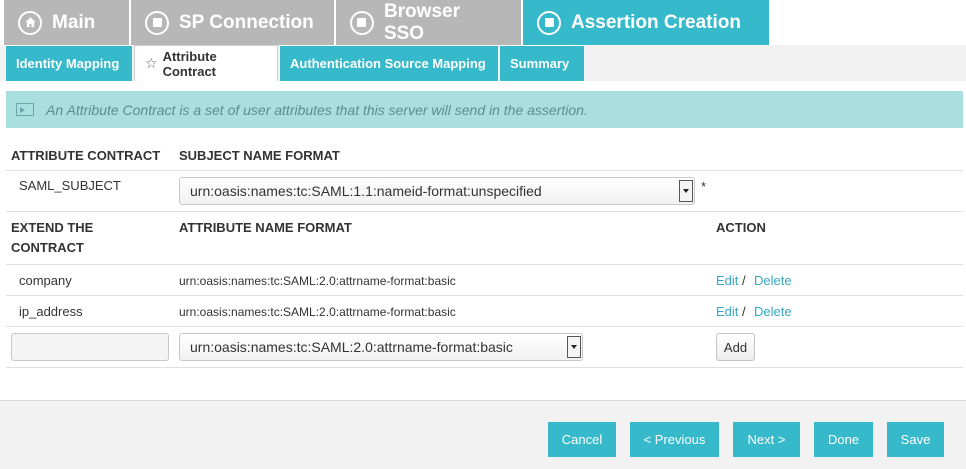  What do you see at coordinates (45, 280) in the screenshot?
I see `attribute-name: company` at bounding box center [45, 280].